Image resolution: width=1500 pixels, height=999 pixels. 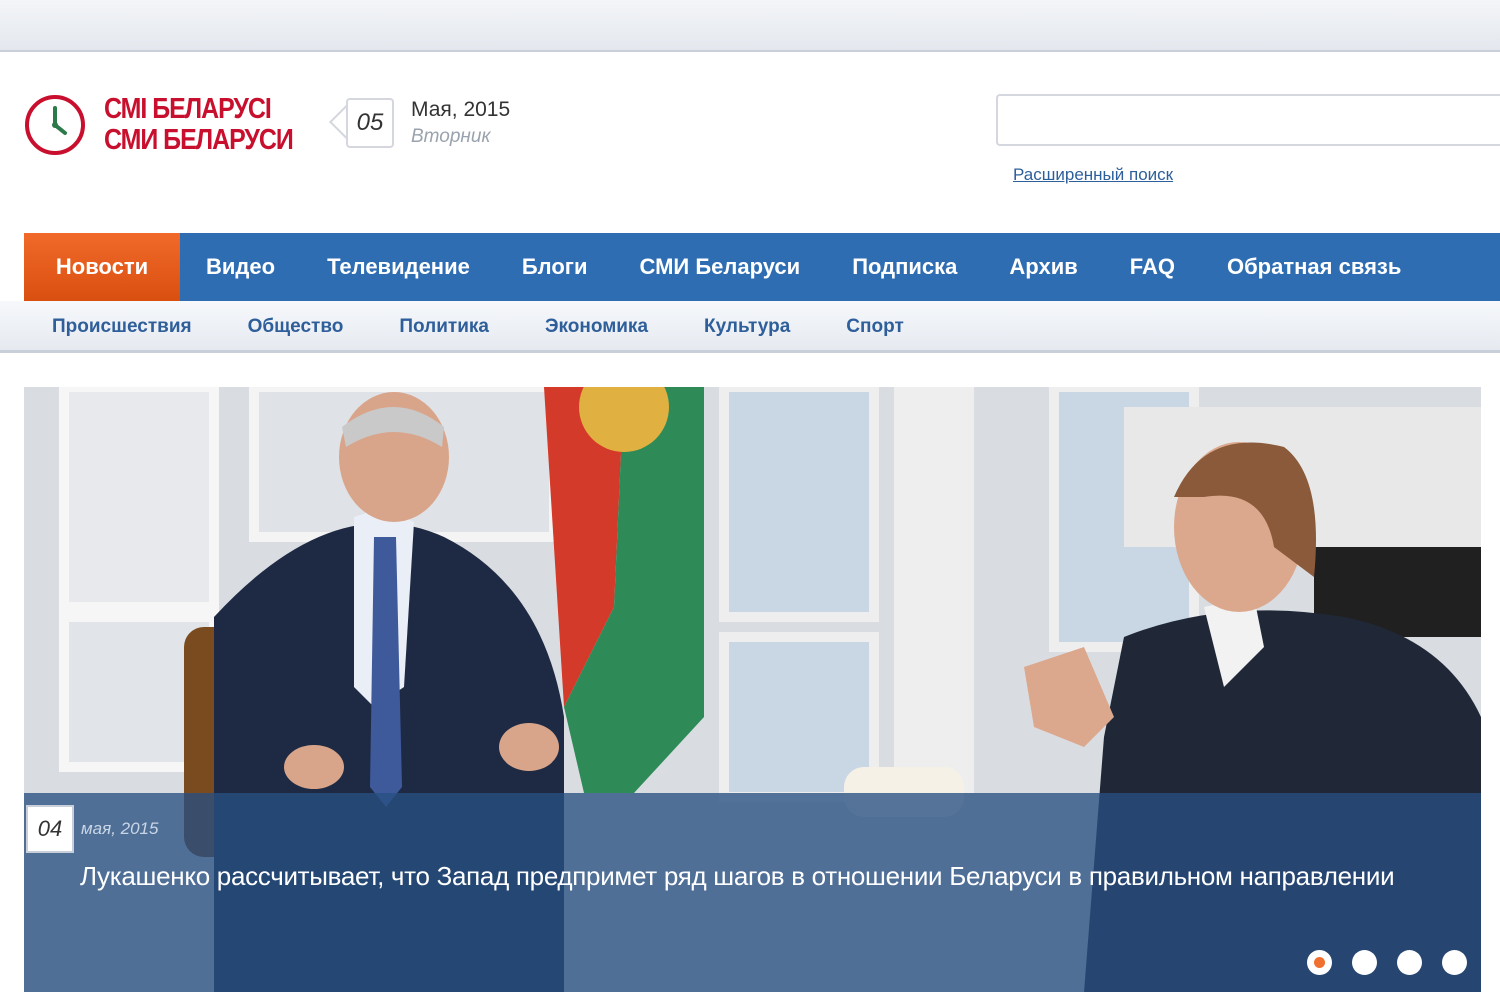 What do you see at coordinates (1248, 120) in the screenshot?
I see `search-input` at bounding box center [1248, 120].